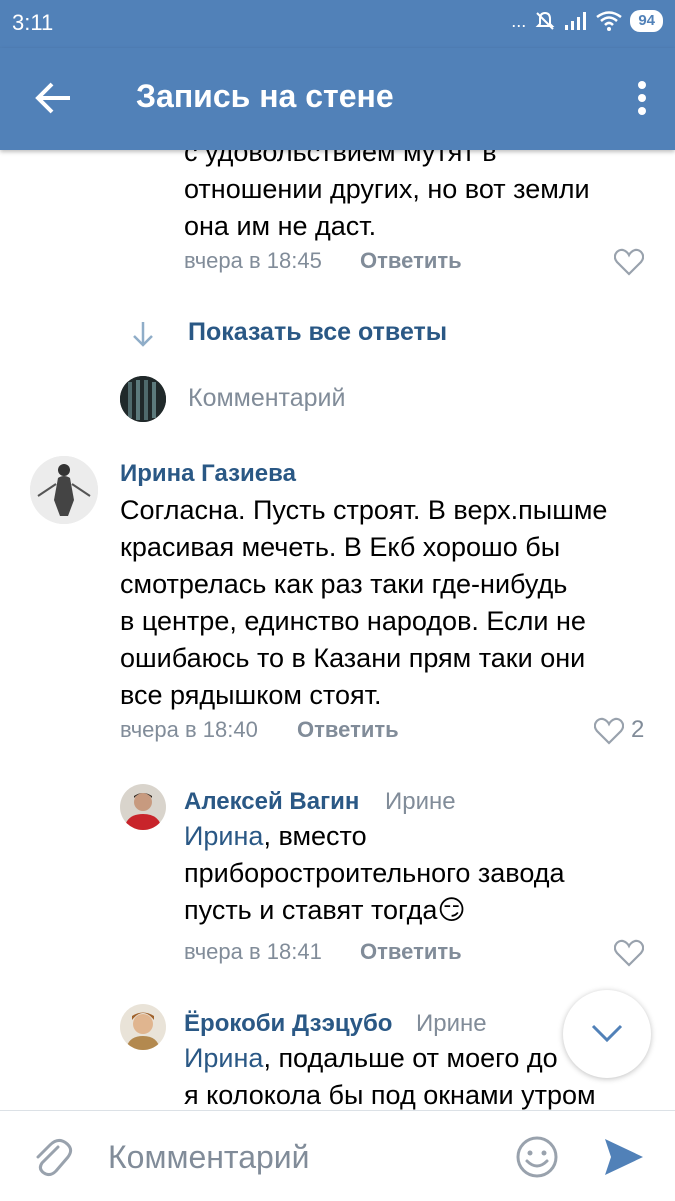 This screenshot has height=1201, width=675. What do you see at coordinates (340, 158) in the screenshot?
I see `prev-comment-line: с удовольствием мутят в` at bounding box center [340, 158].